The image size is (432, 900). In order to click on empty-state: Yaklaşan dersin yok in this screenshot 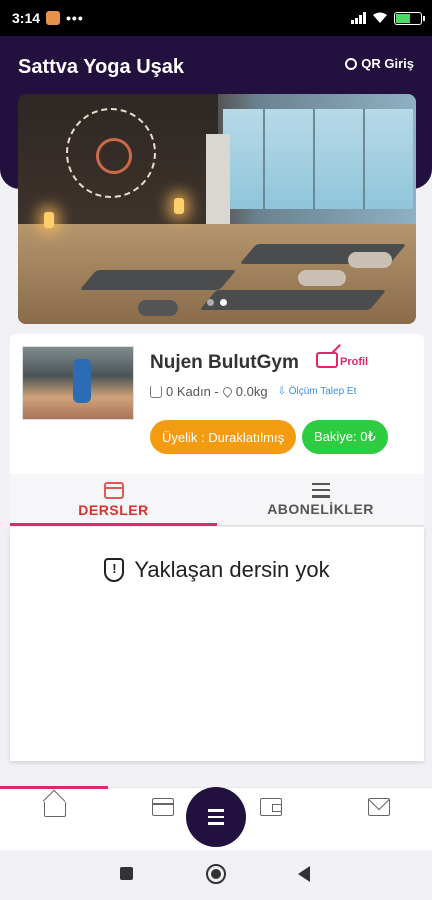, I will do `click(217, 570)`.